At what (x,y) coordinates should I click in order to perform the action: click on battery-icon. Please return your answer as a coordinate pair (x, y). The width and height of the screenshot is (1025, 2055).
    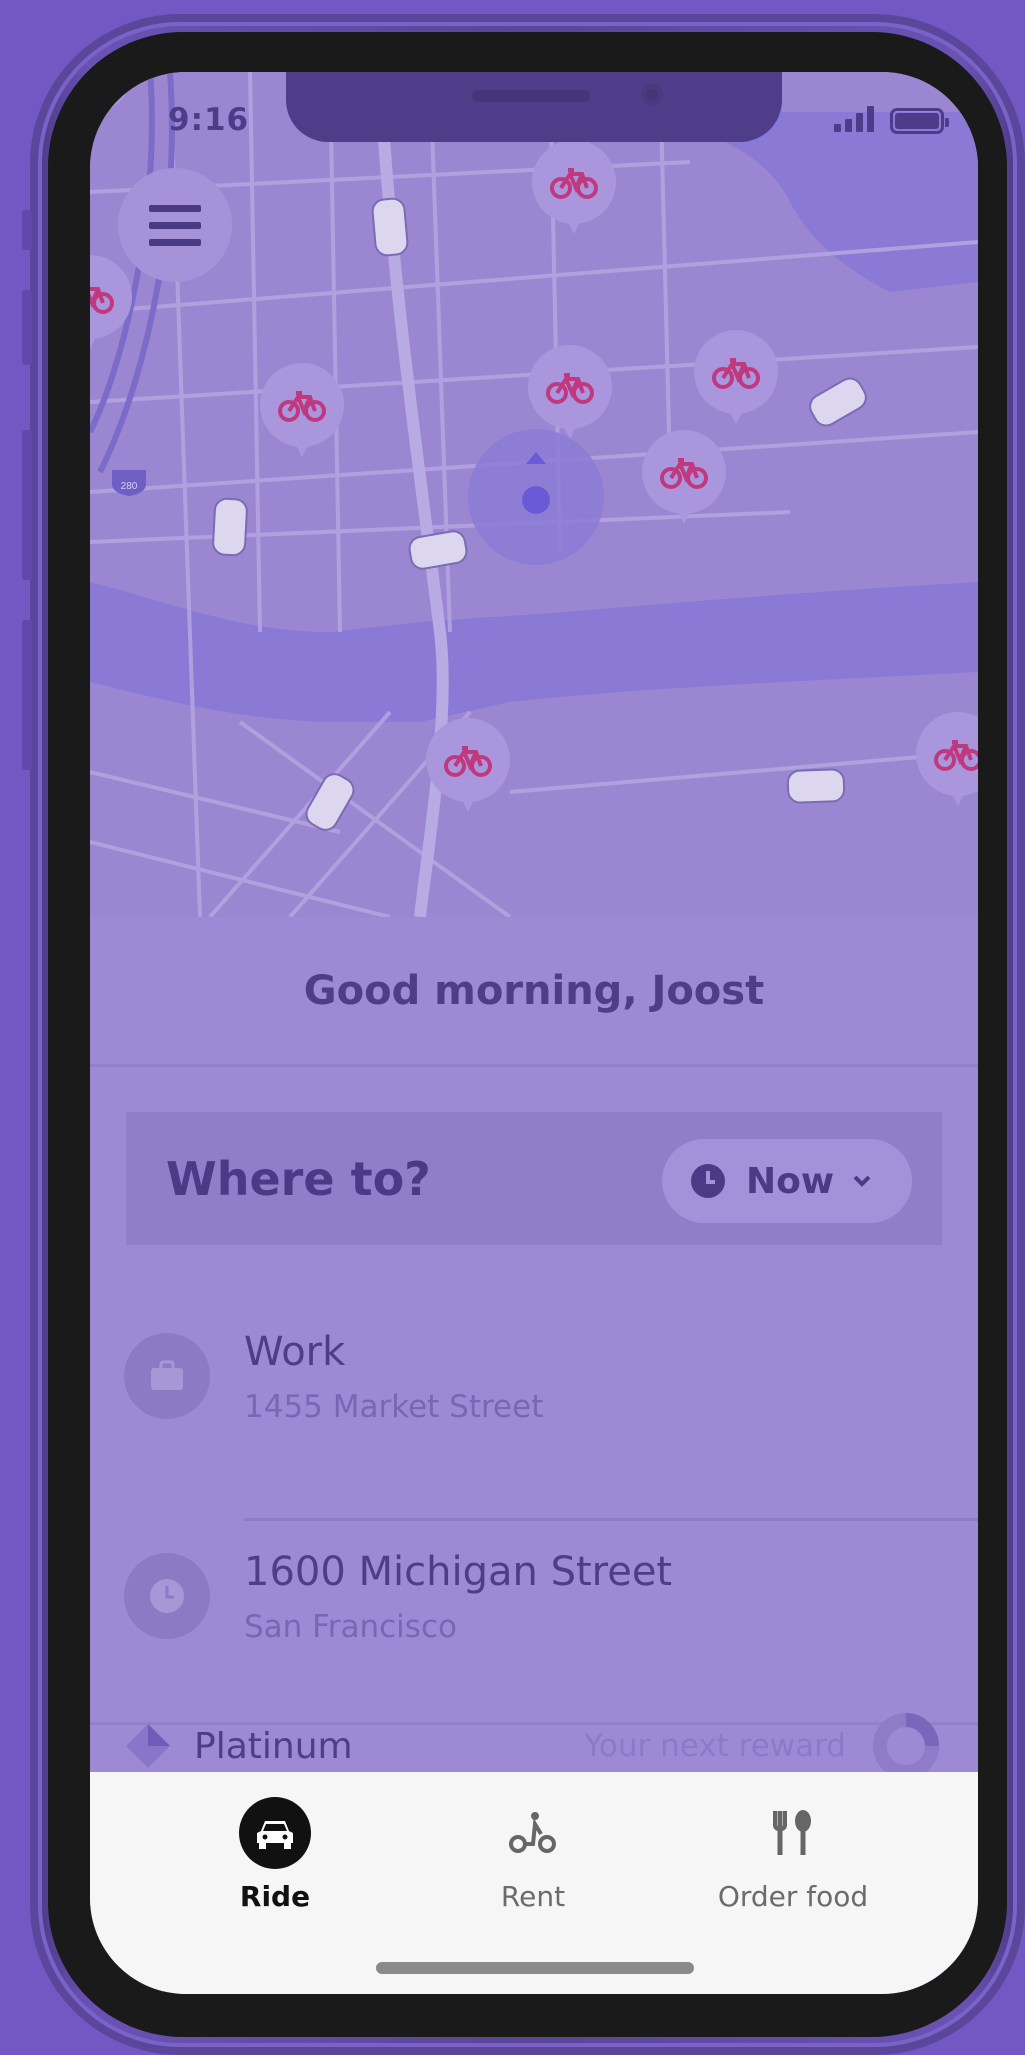
    Looking at the image, I should click on (919, 121).